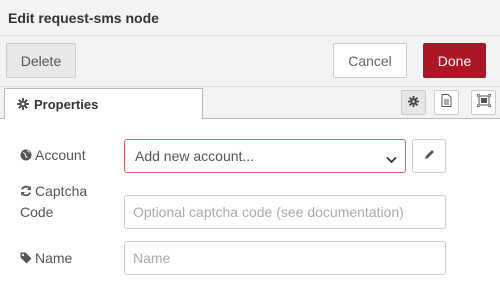 This screenshot has height=287, width=500. Describe the element at coordinates (26, 192) in the screenshot. I see `refresh-icon` at that location.